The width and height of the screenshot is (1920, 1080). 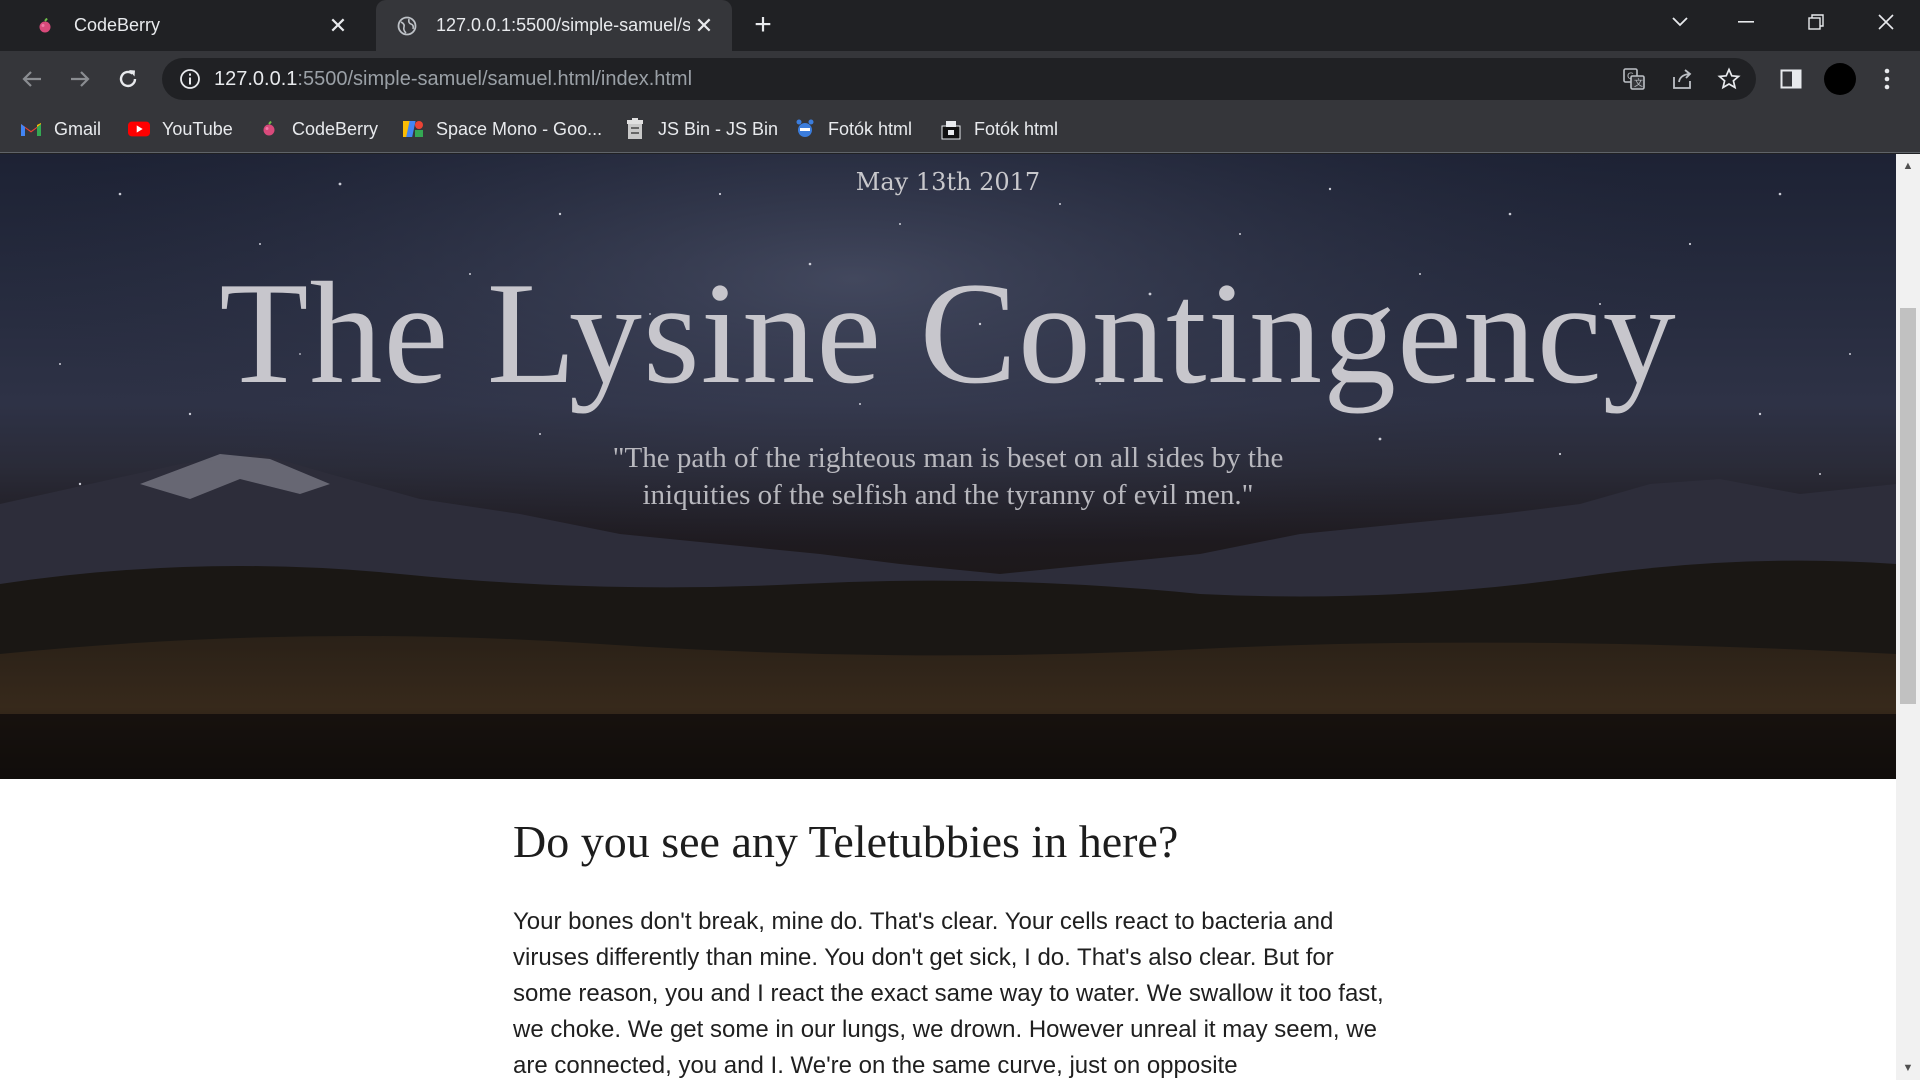 I want to click on bookmark-label: YouTube, so click(x=197, y=128).